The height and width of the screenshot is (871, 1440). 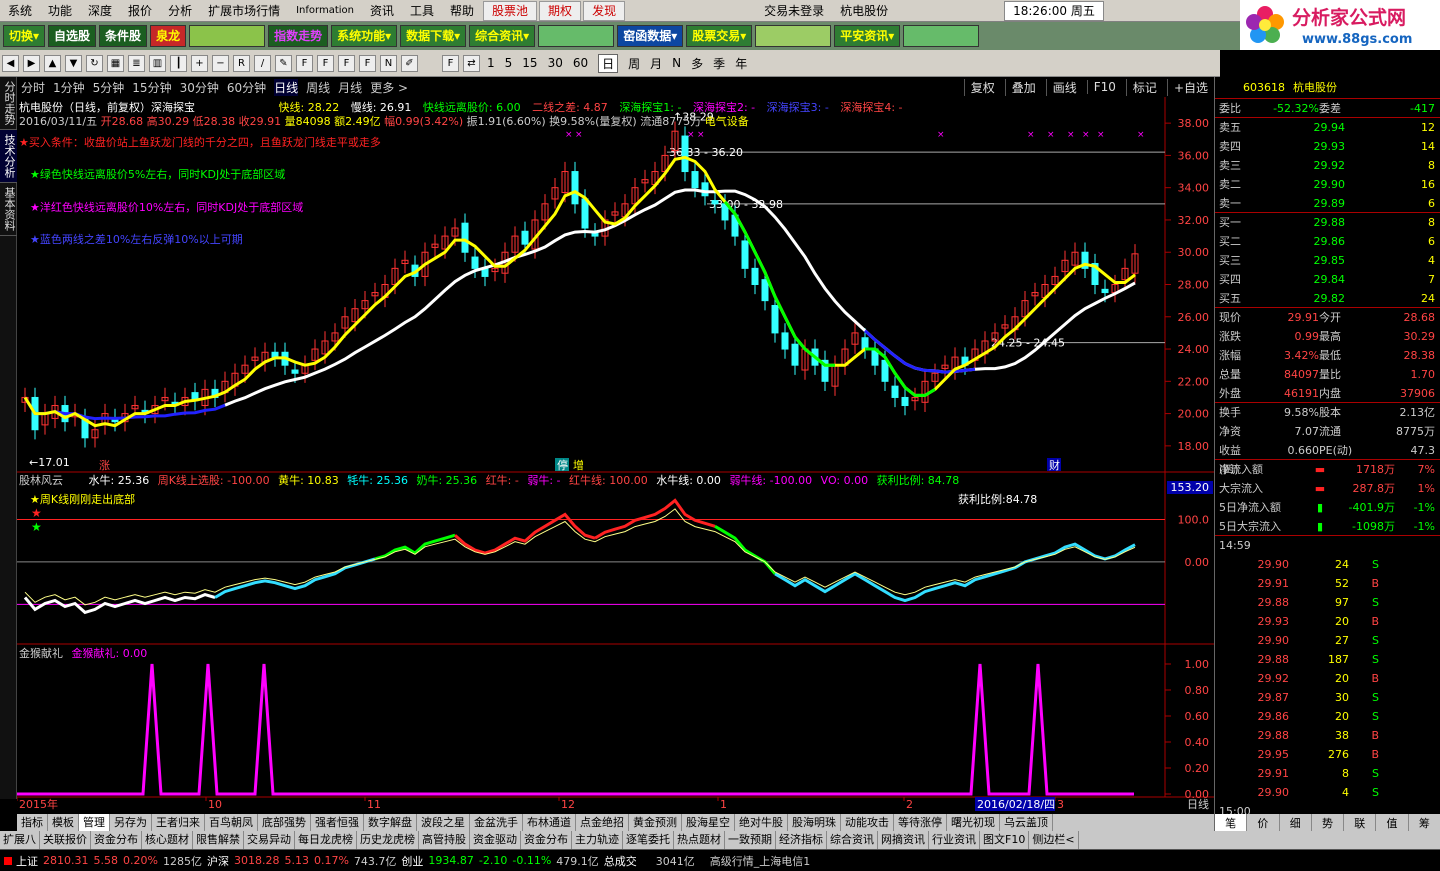 What do you see at coordinates (284, 822) in the screenshot?
I see `indicator-tab-6: 底部强势` at bounding box center [284, 822].